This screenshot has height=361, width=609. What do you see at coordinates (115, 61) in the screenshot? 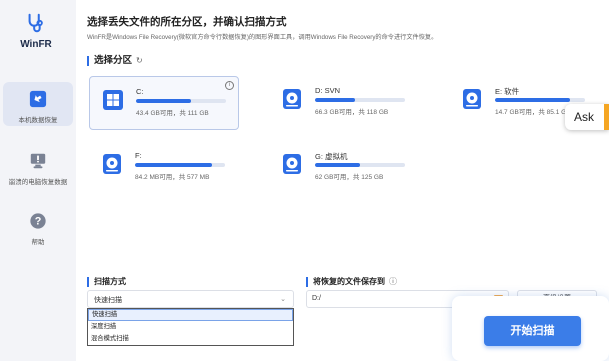
I see `partition-section-title: 选择分区 ↻` at bounding box center [115, 61].